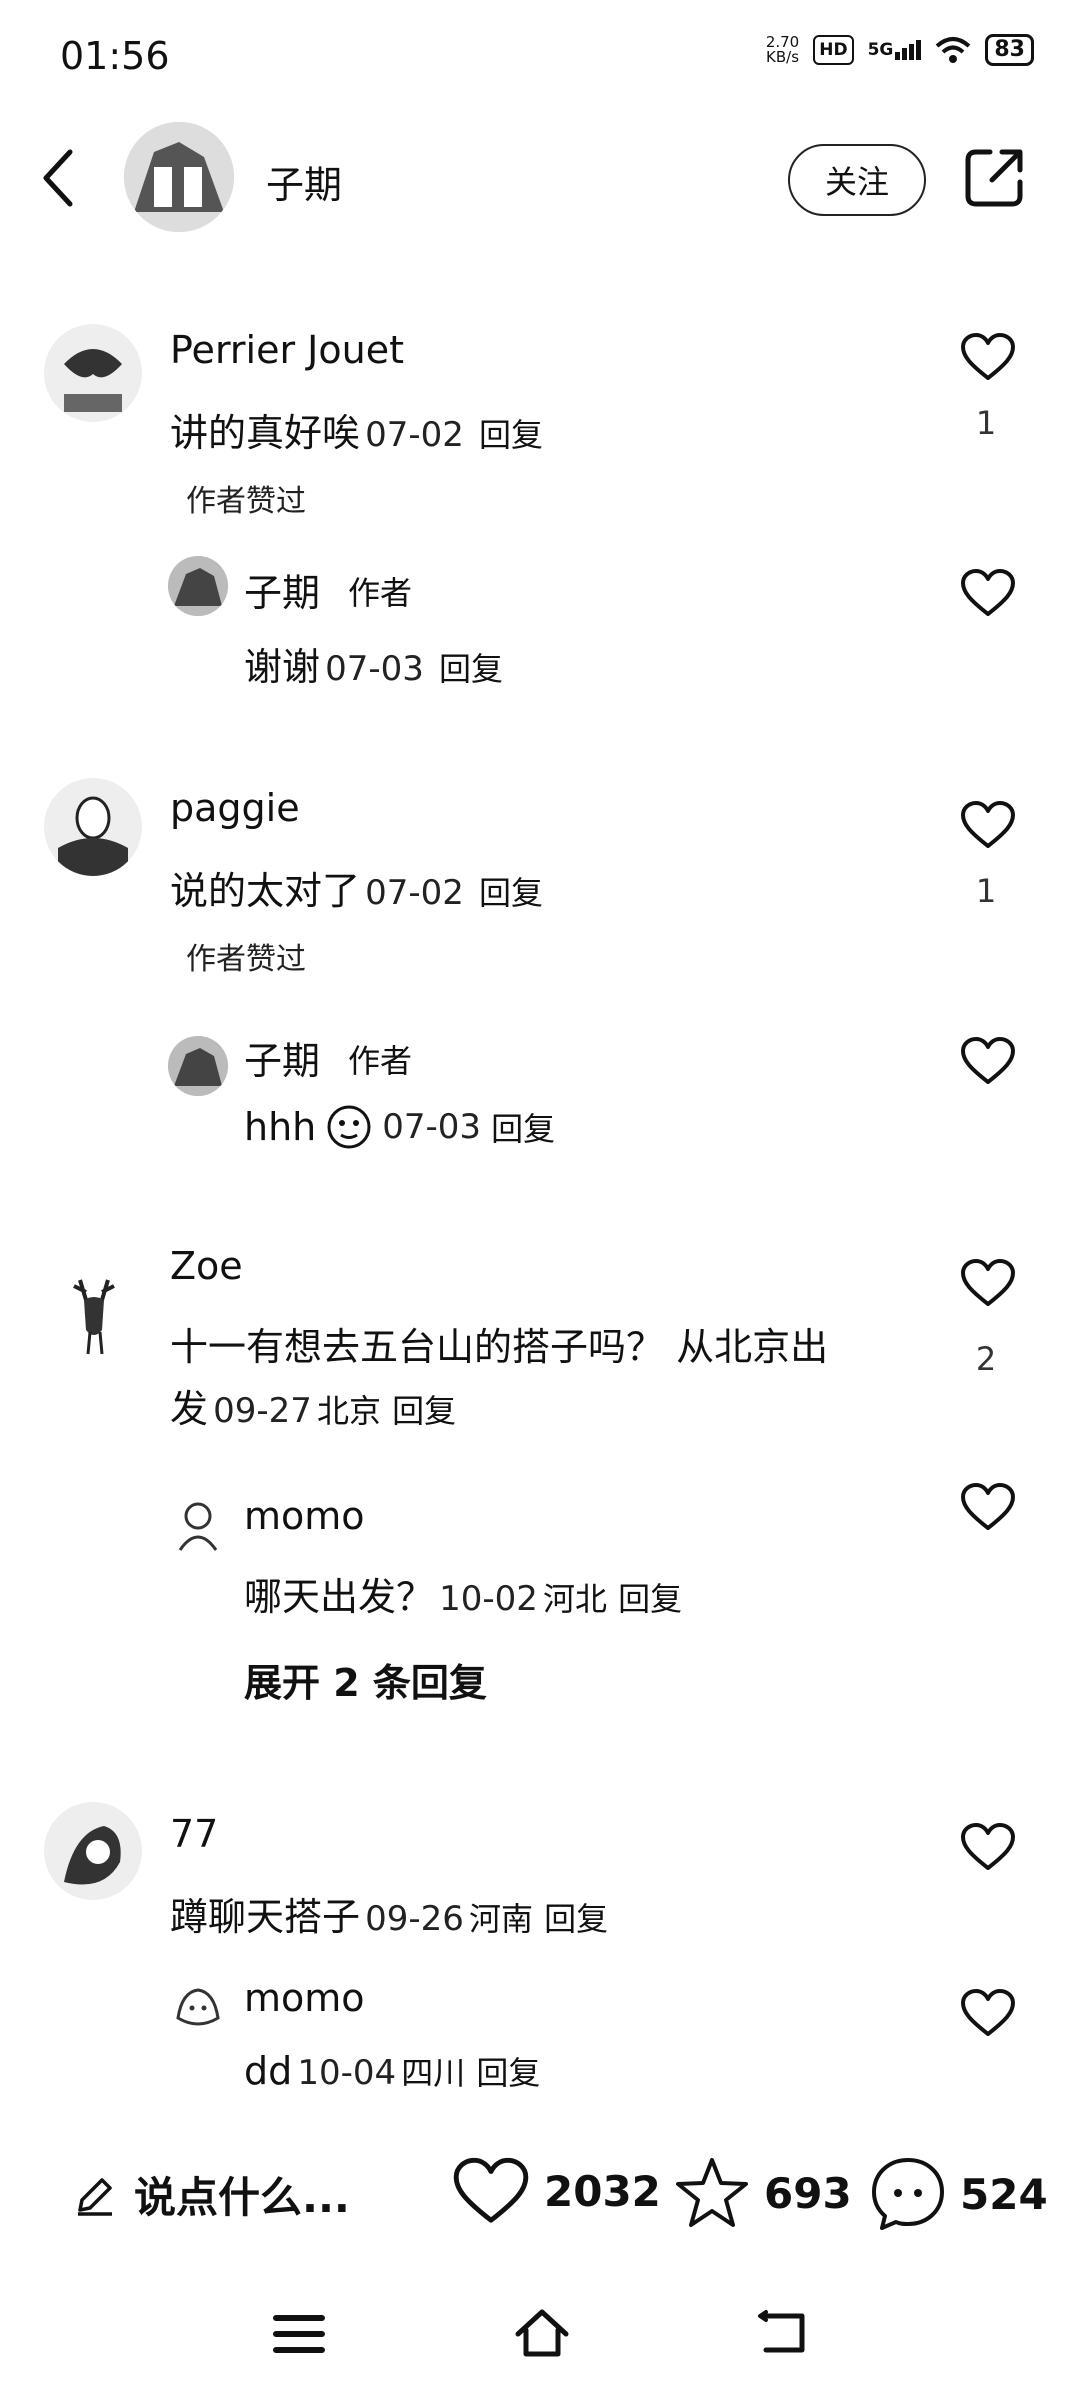  I want to click on expand-replies-button: 展开 2 条回复, so click(365, 1679).